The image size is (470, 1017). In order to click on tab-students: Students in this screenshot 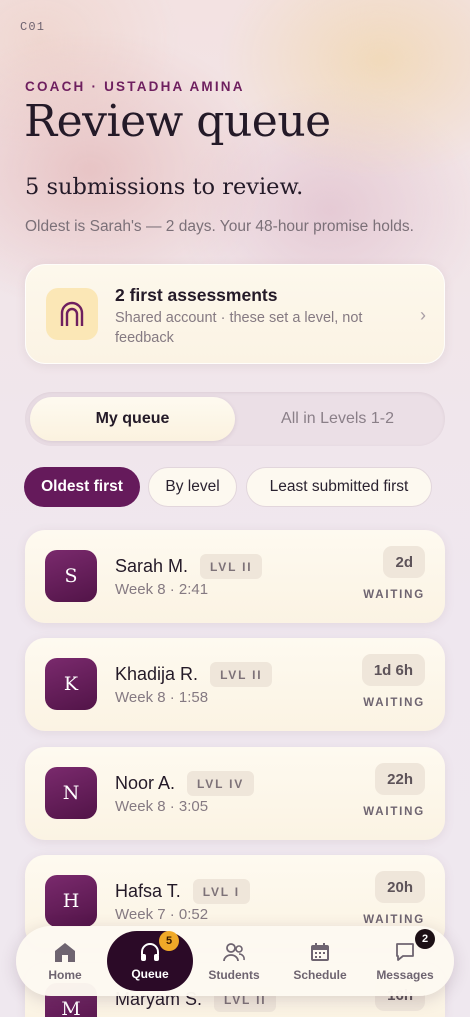, I will do `click(234, 961)`.